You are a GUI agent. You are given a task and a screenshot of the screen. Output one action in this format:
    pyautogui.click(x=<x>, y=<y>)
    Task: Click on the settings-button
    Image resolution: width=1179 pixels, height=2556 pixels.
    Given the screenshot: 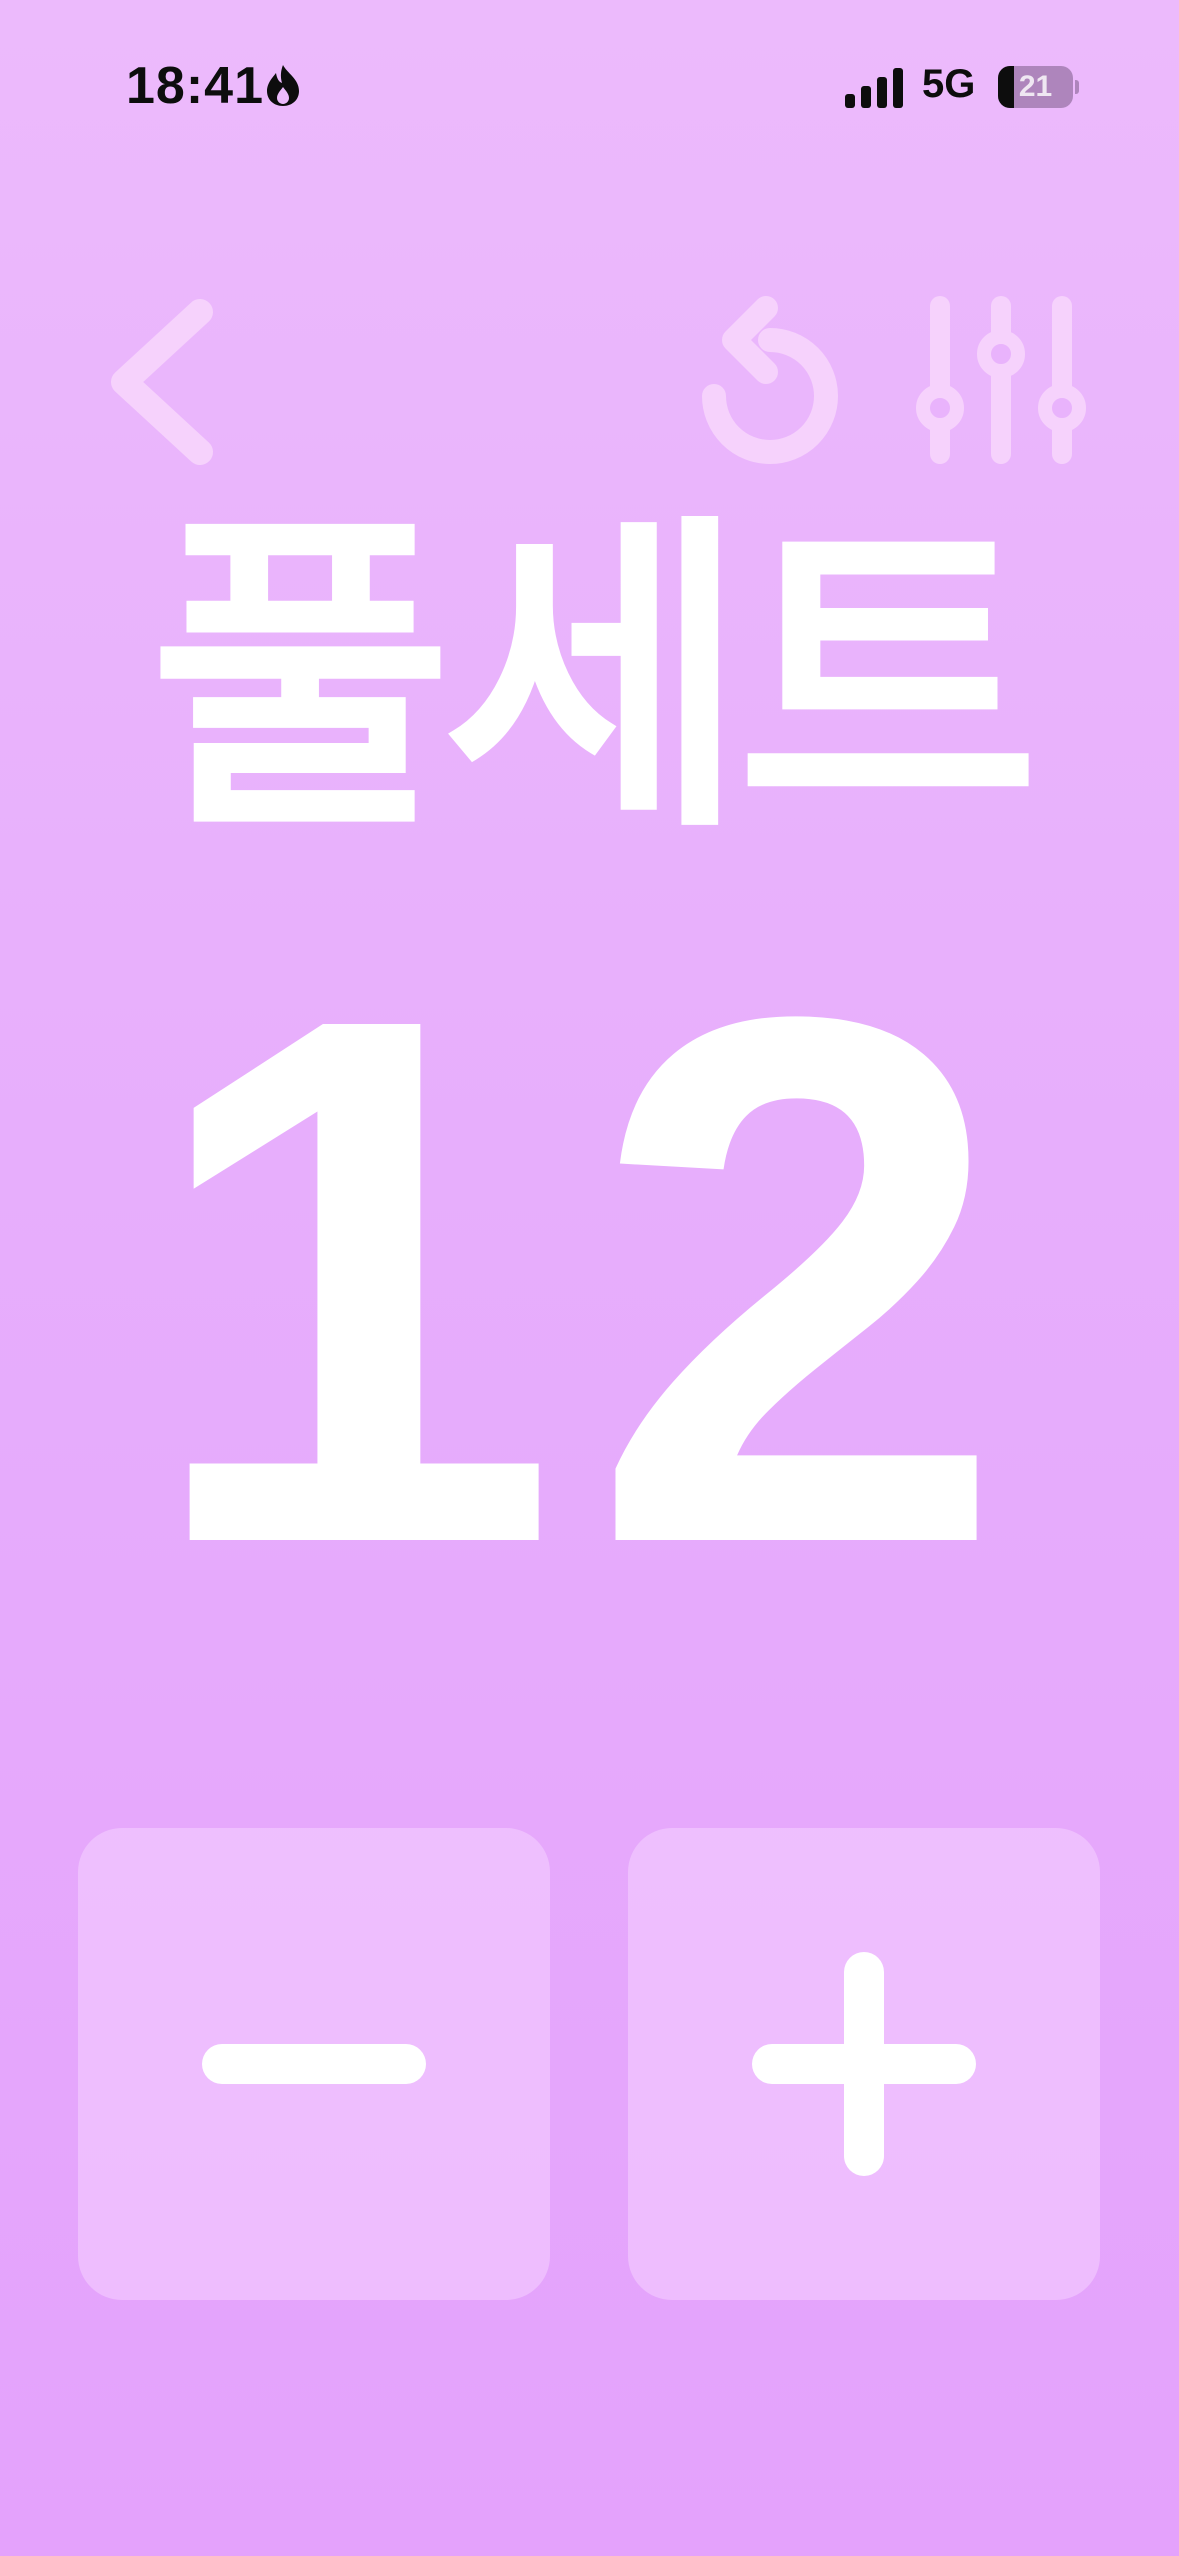 What is the action you would take?
    pyautogui.click(x=1000, y=385)
    